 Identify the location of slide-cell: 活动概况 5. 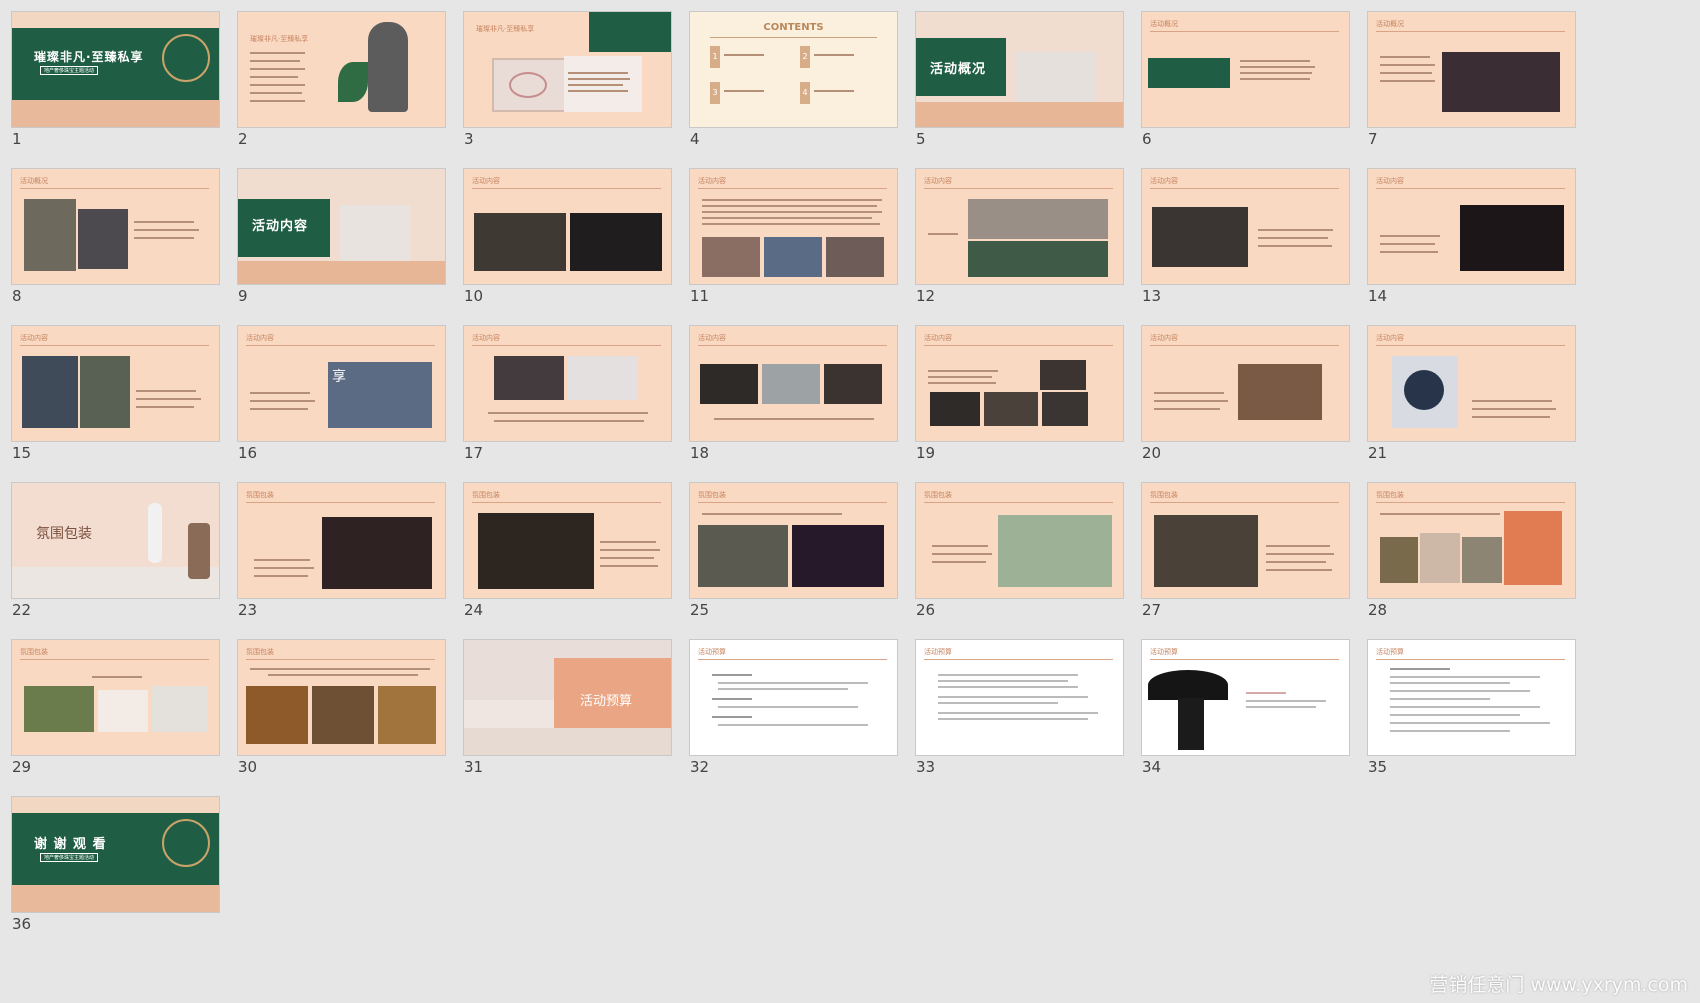
(1026, 85).